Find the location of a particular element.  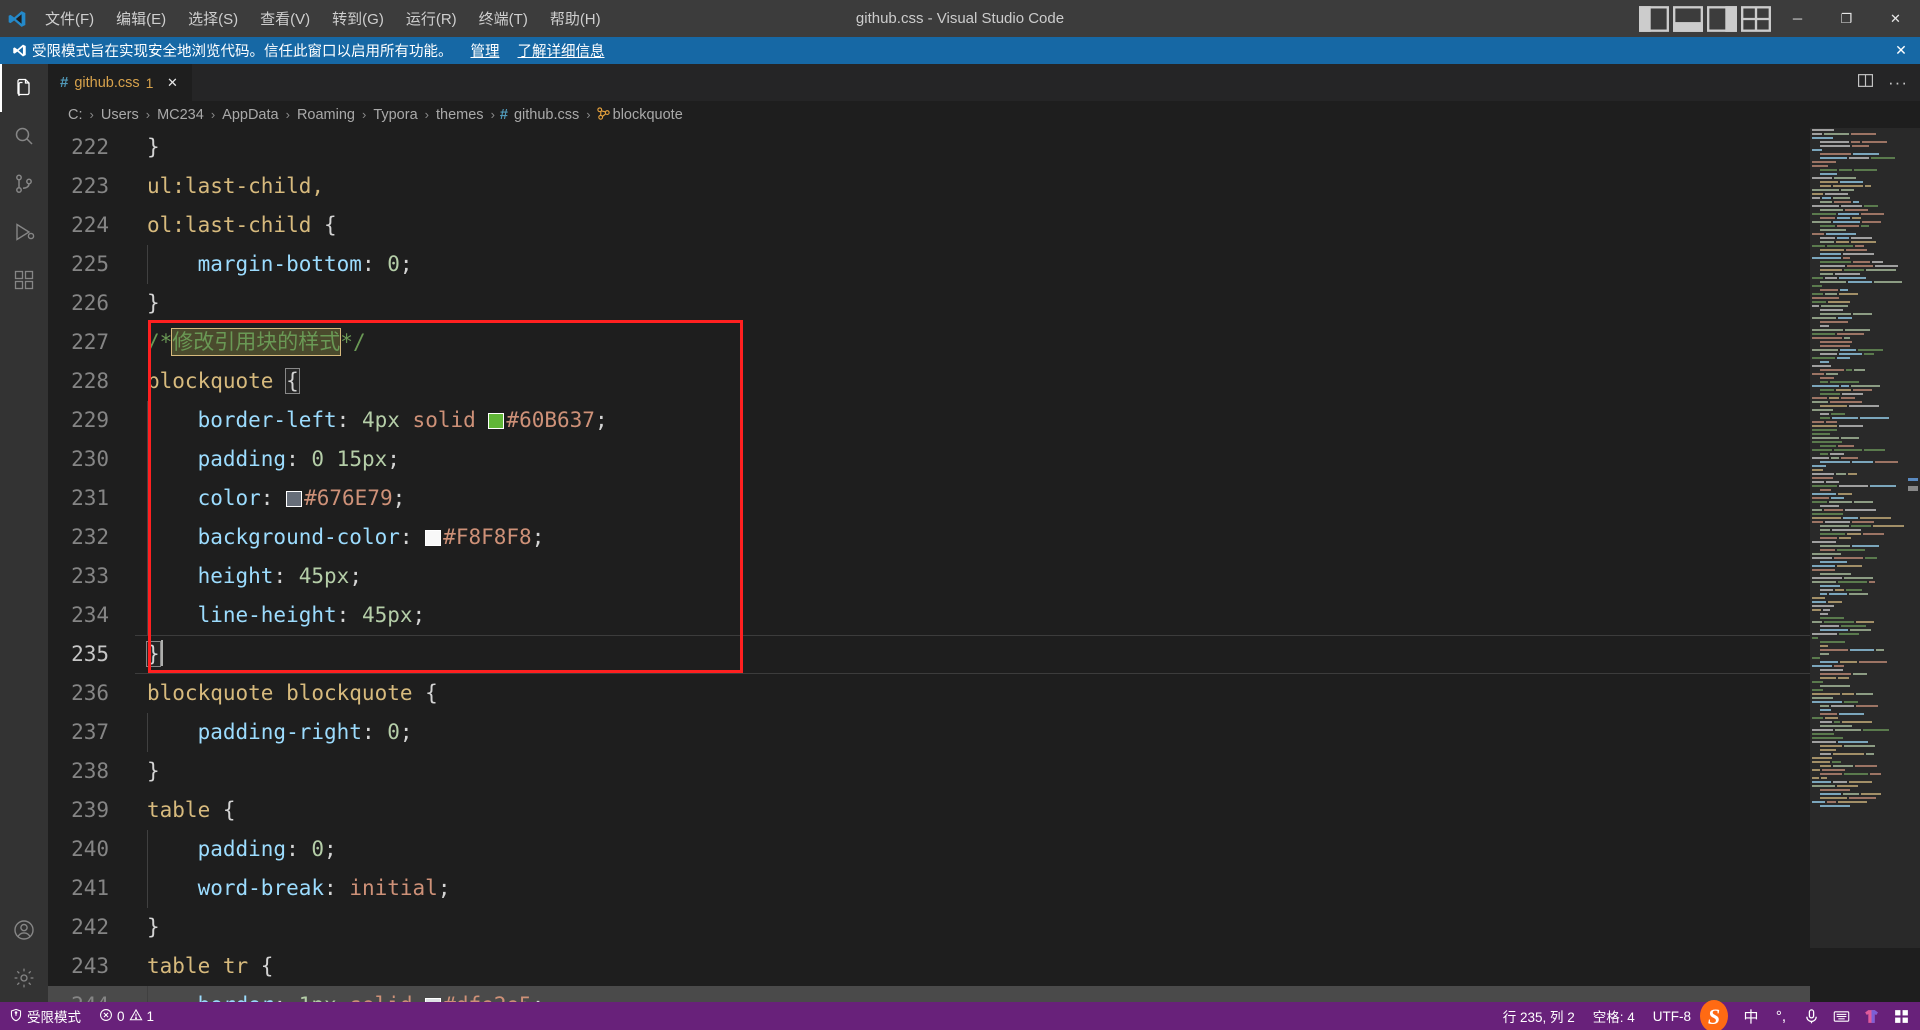

code-line: 234 line-height: 45px; is located at coordinates (929, 615).